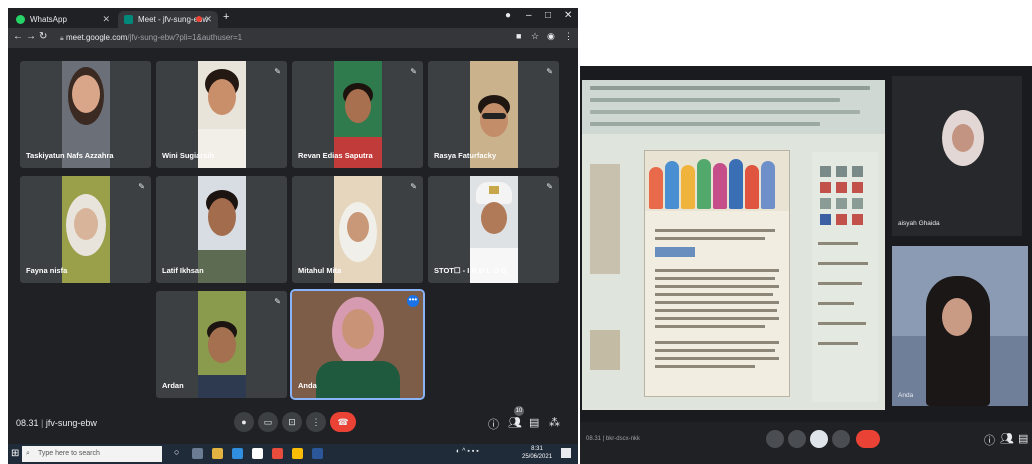 This screenshot has height=464, width=1032. I want to click on participant-name: Fayna nisfa, so click(47, 270).